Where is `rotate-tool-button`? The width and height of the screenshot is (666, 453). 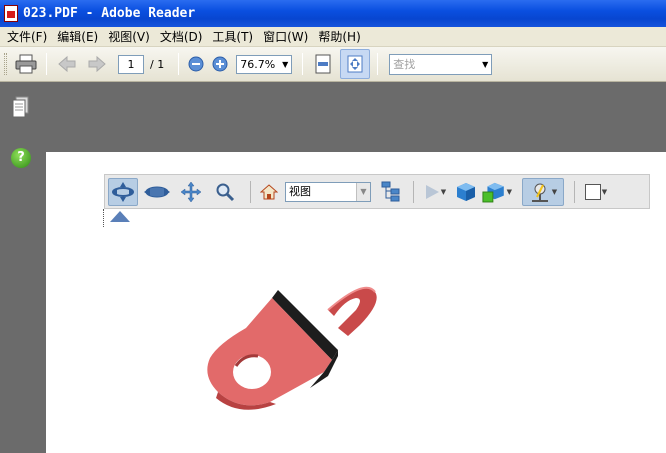 rotate-tool-button is located at coordinates (123, 191).